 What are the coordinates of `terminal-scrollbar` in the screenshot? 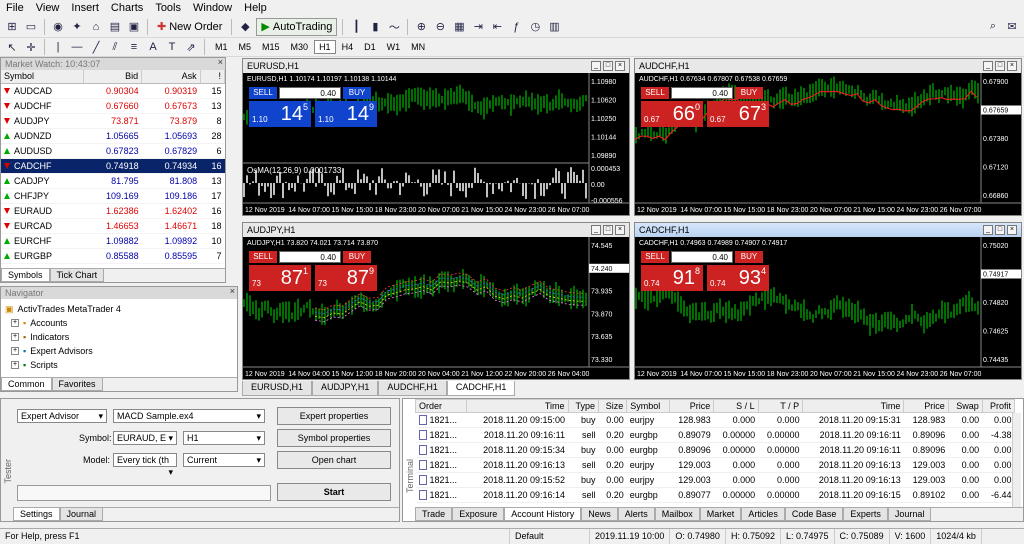 It's located at (1016, 460).